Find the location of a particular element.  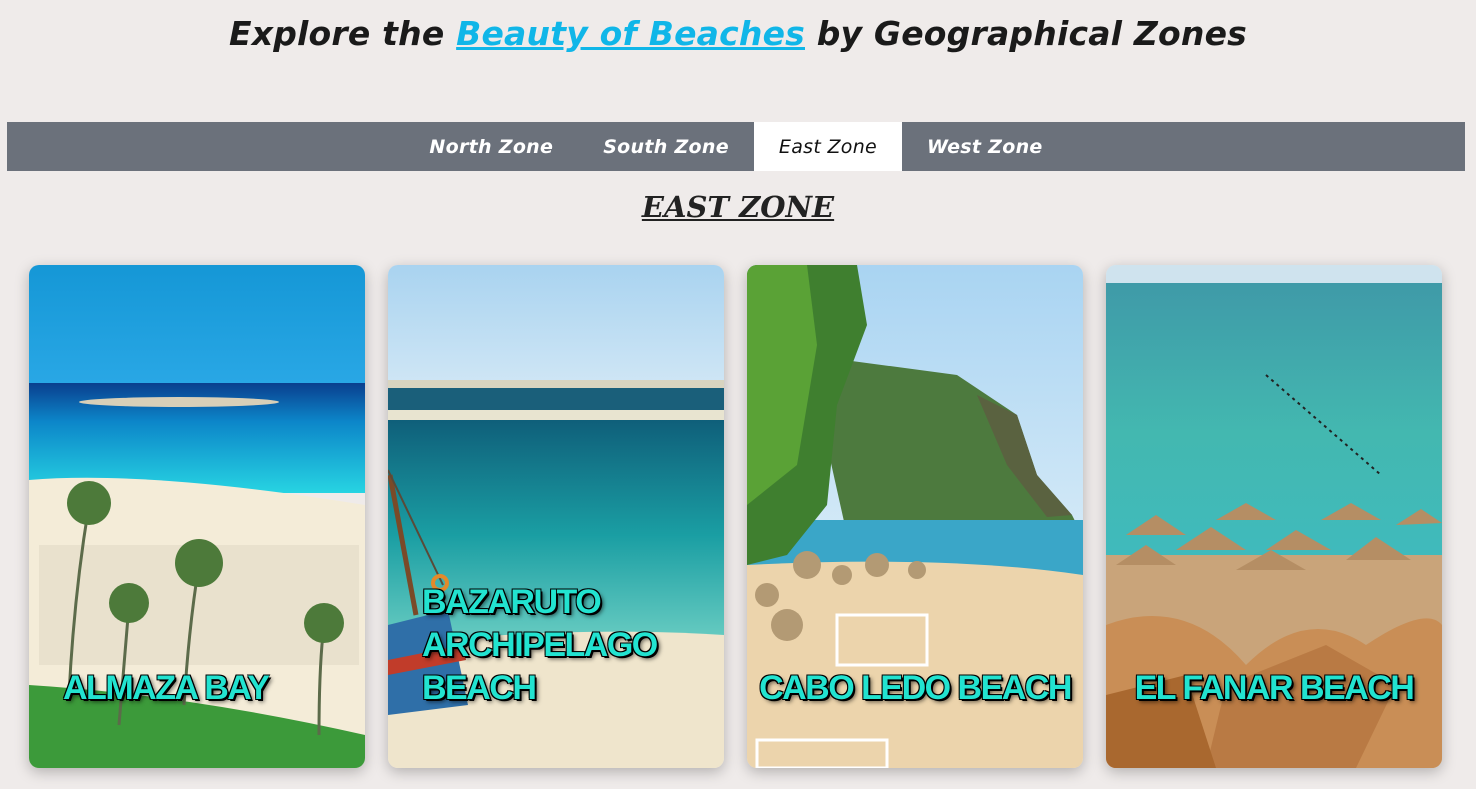

zone-section-title: EAST ZONE is located at coordinates (738, 207).